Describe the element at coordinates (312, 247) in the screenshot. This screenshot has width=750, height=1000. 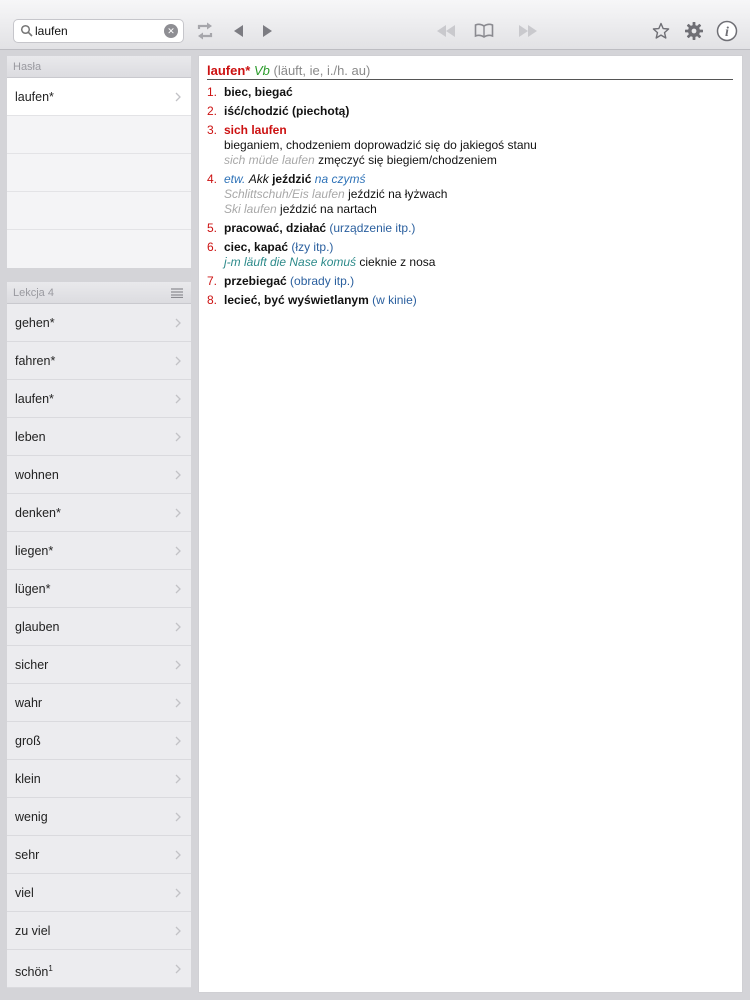
I see `usage-note: (łzy itp.)` at that location.